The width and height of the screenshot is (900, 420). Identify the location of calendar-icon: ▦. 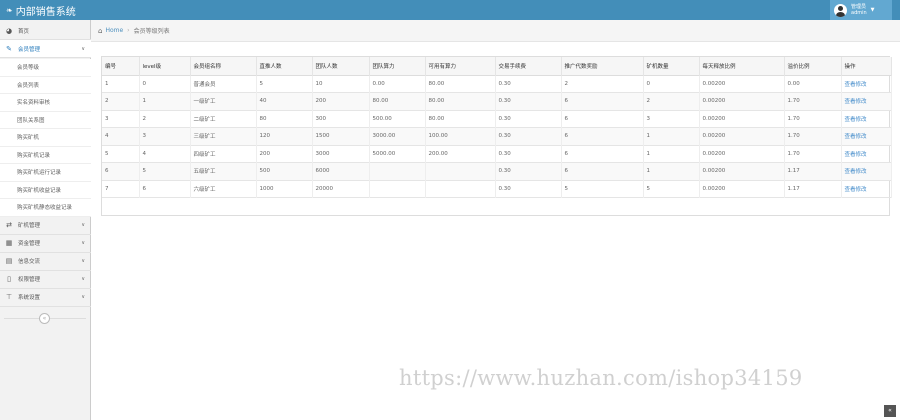
(9, 243).